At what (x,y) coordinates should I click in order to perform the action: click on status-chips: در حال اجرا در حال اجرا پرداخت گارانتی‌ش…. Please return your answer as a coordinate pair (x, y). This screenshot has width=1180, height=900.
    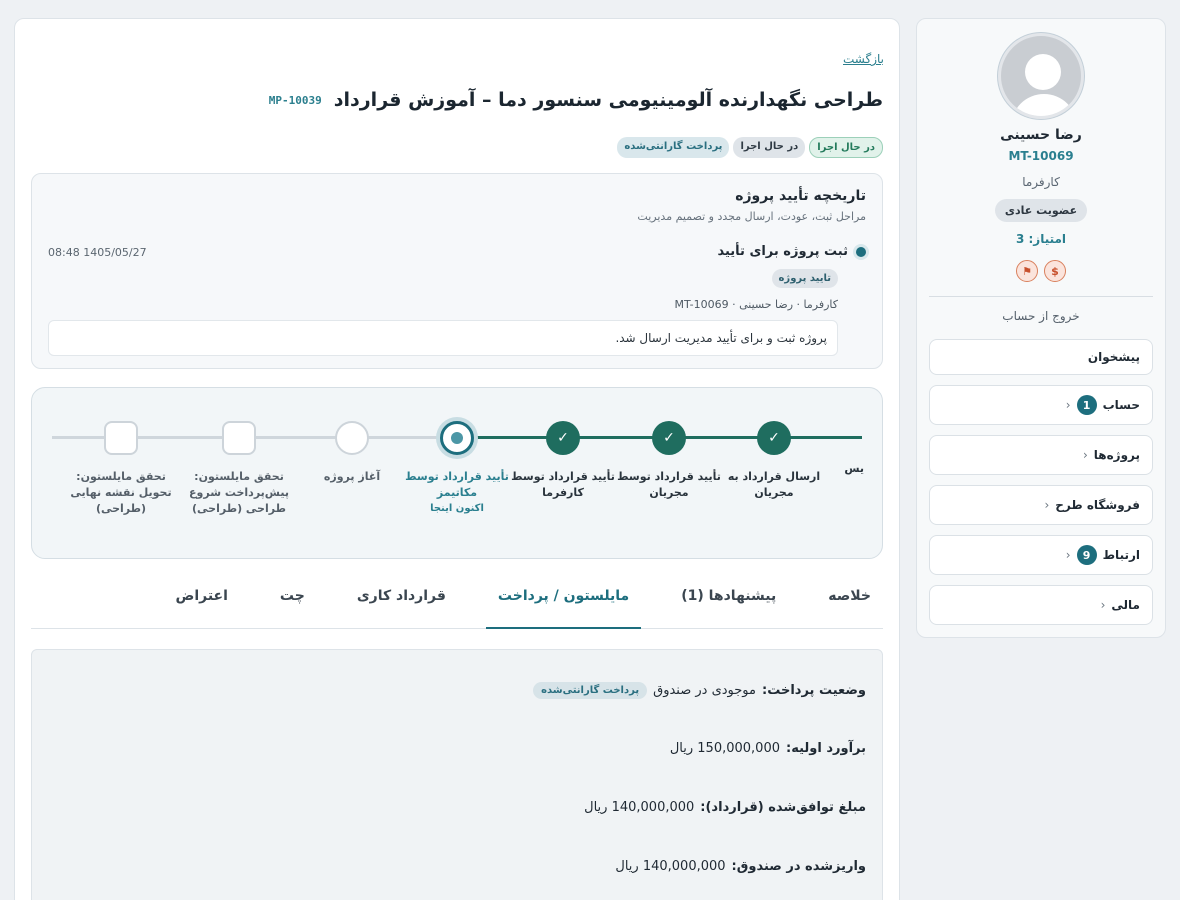
    Looking at the image, I should click on (750, 147).